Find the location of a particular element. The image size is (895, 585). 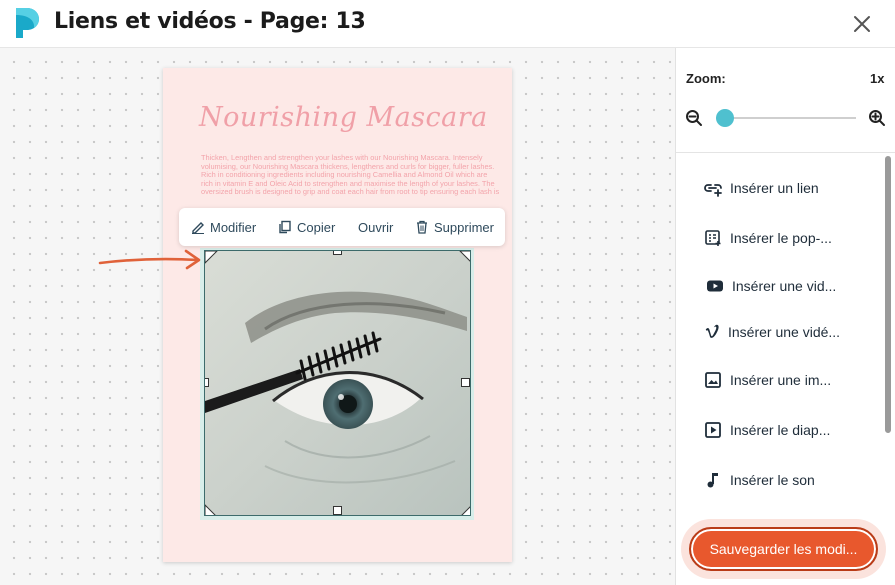

delete-button: Supprimer is located at coordinates (454, 227).